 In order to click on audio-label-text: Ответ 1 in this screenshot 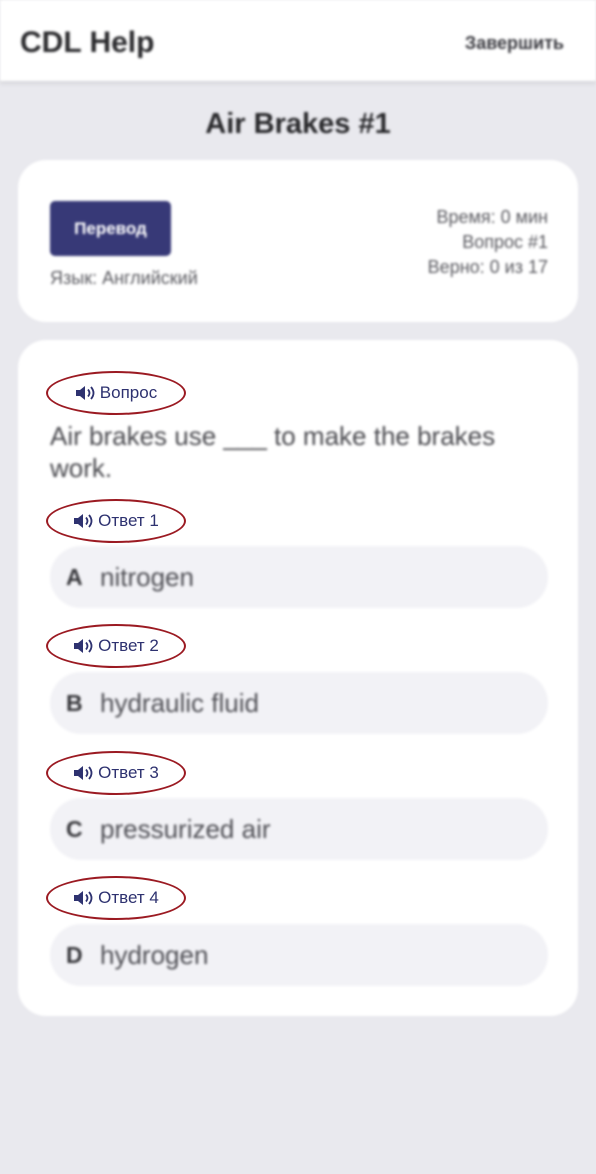, I will do `click(128, 520)`.